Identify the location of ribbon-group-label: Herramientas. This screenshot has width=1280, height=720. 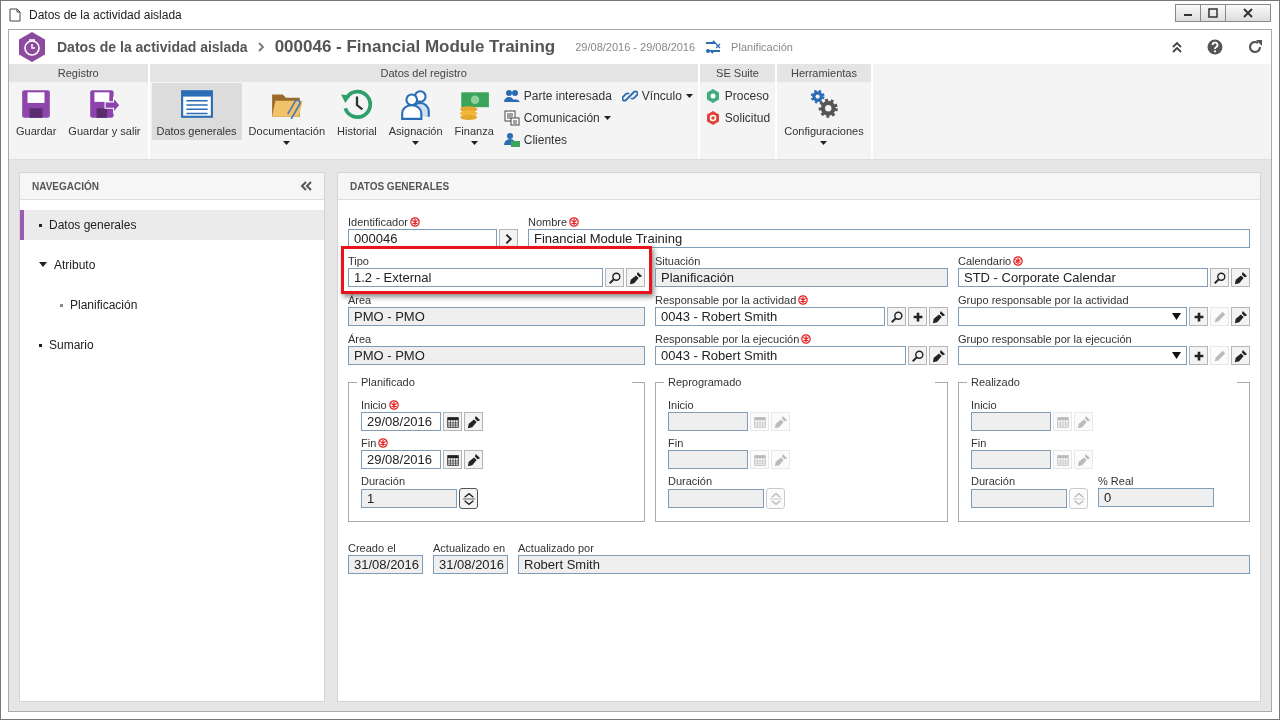
(824, 73).